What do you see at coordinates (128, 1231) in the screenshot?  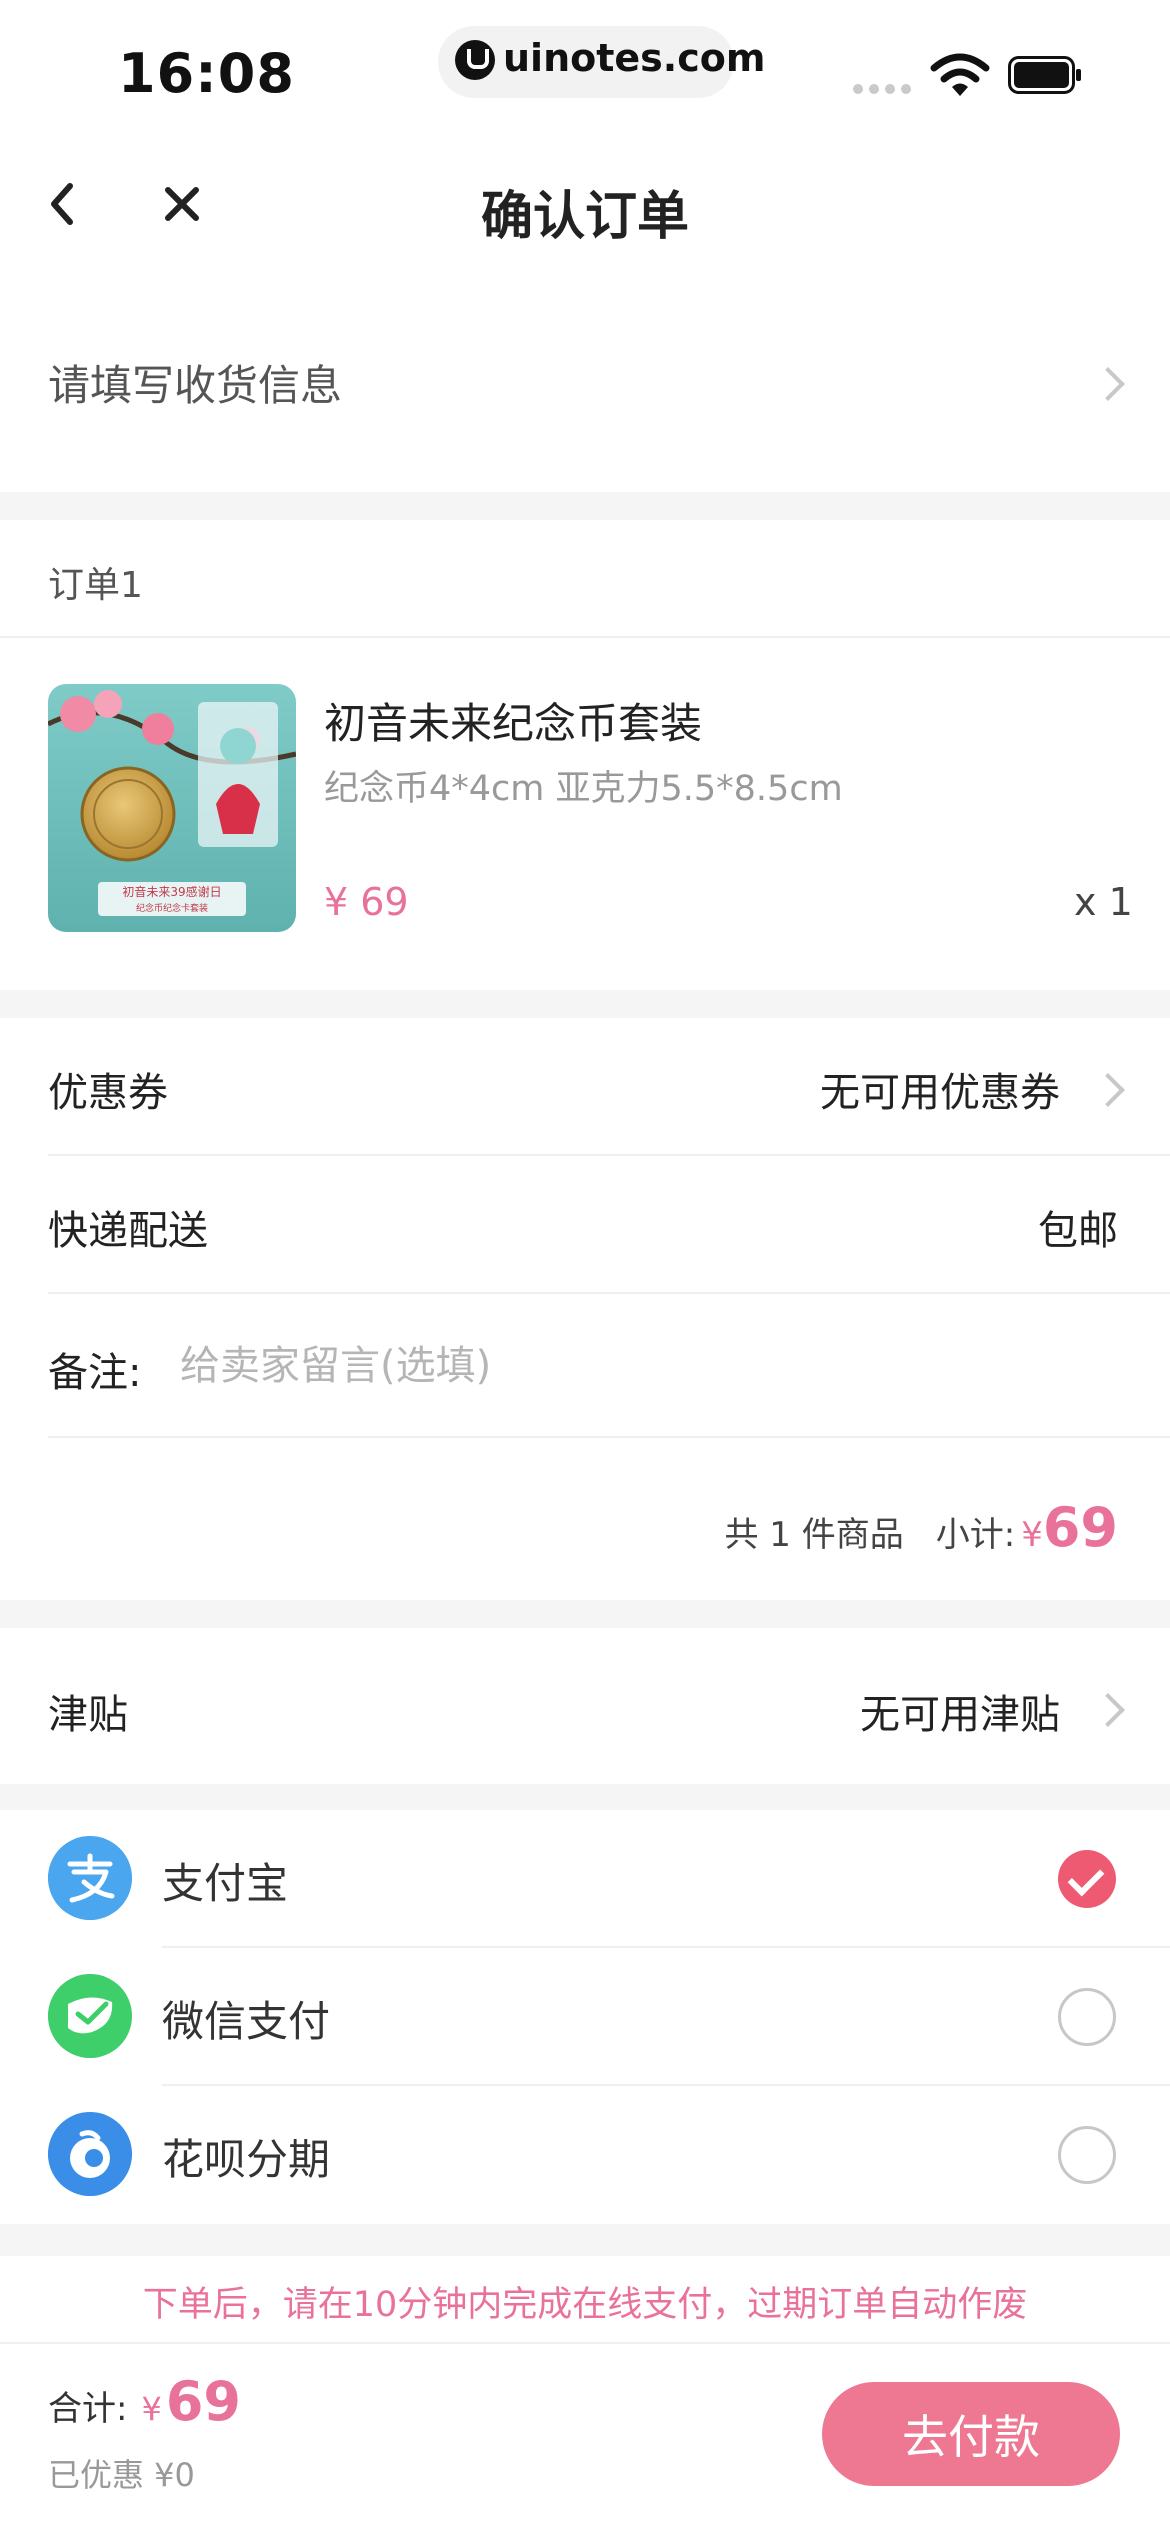 I see `shipping-label: 快递配送` at bounding box center [128, 1231].